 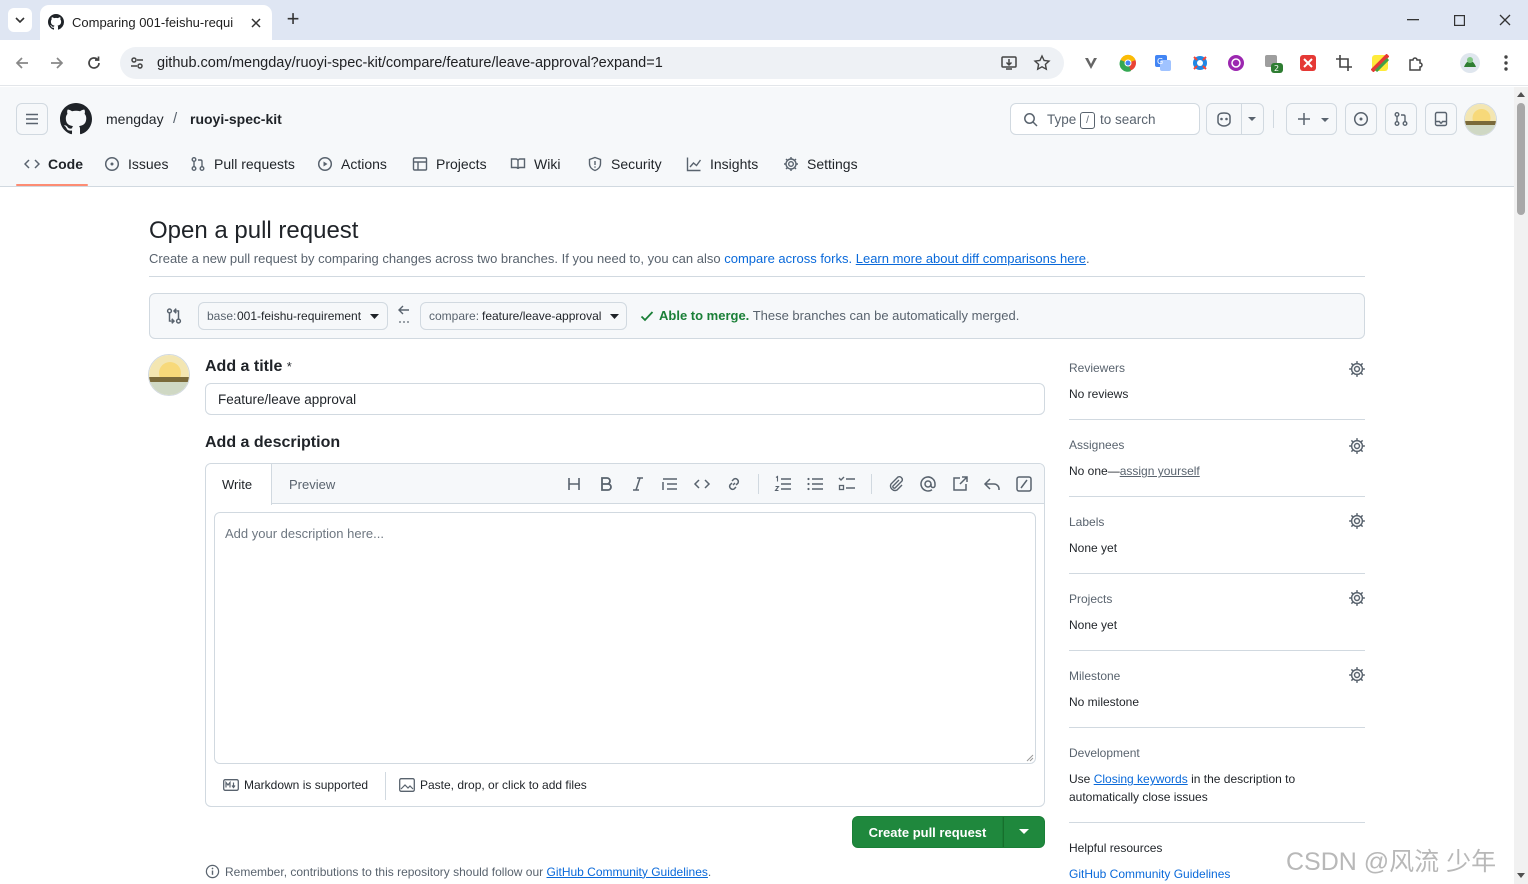 I want to click on base-branch-select: base: 001-feishu-requirement, so click(x=293, y=316).